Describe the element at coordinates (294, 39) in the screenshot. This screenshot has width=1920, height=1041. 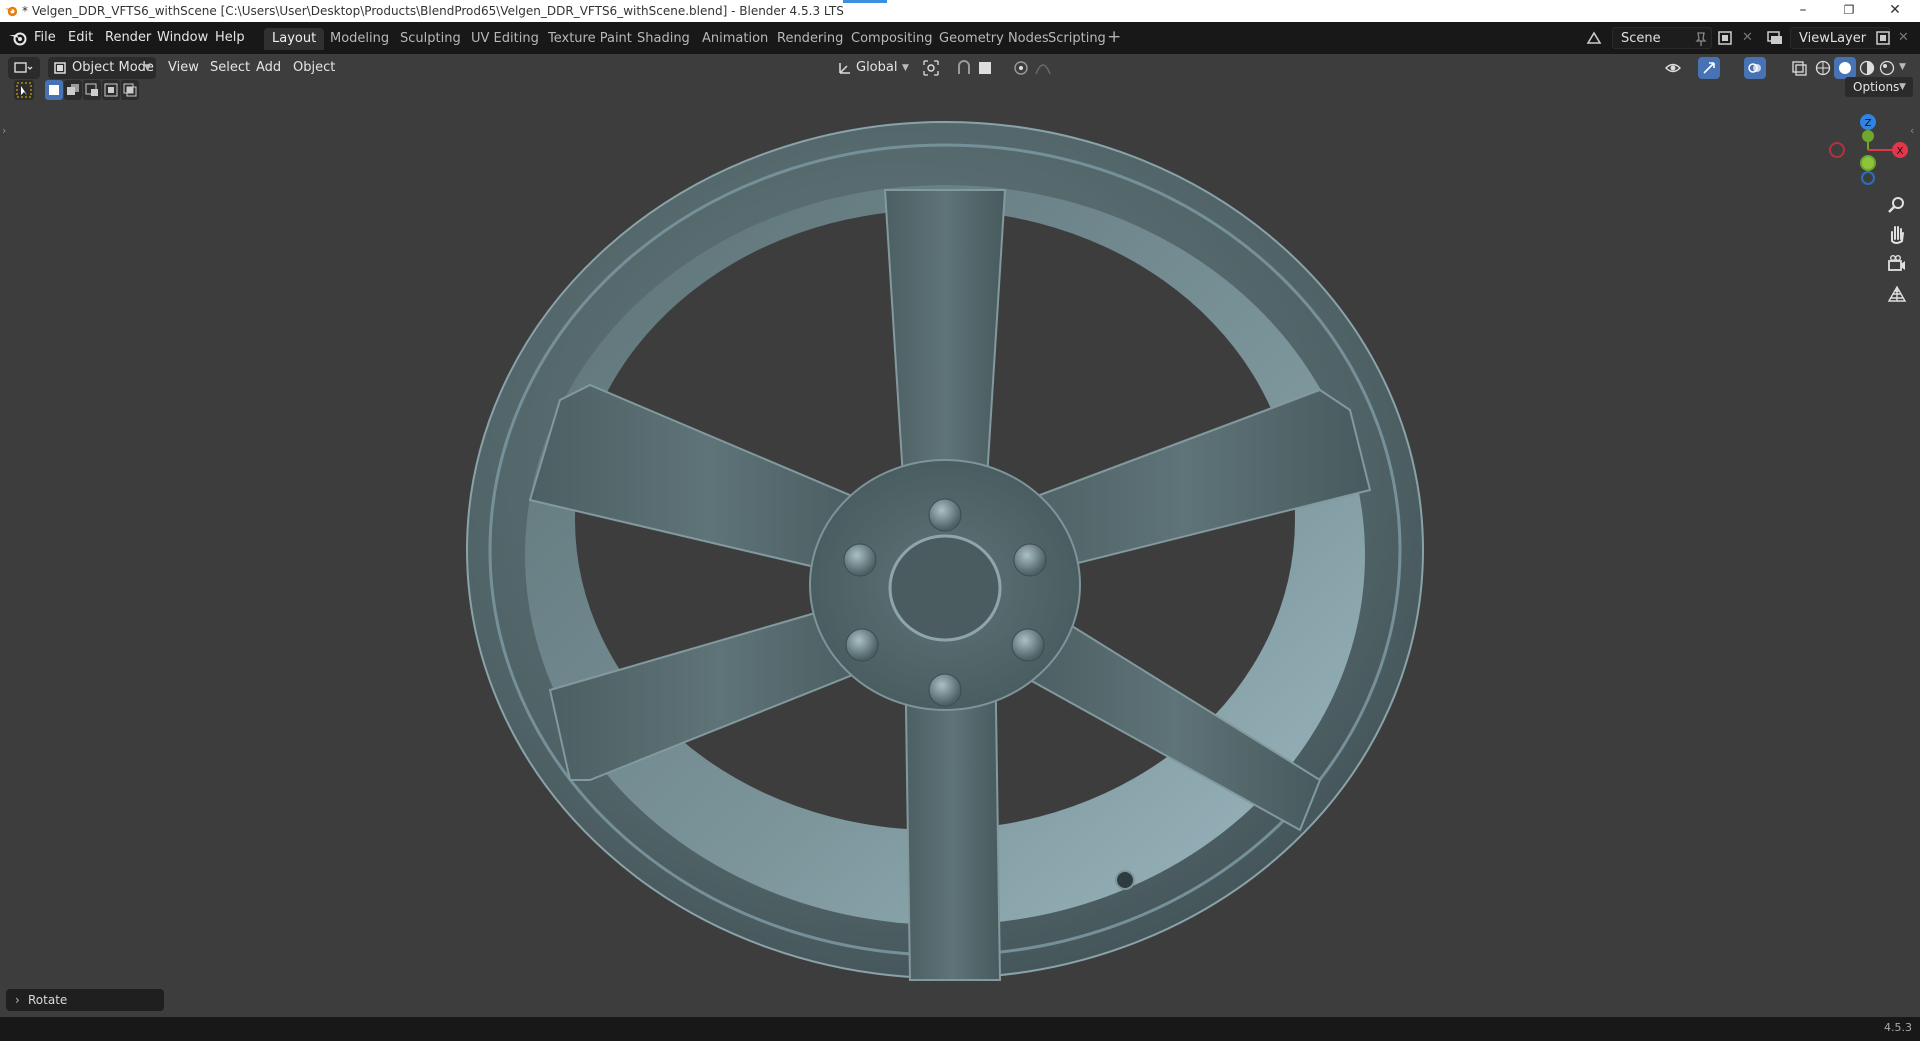
I see `tab-layout: Layout` at that location.